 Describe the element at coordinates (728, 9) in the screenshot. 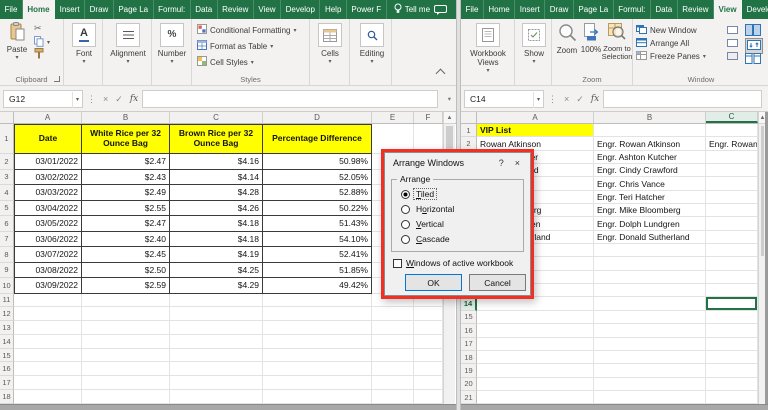

I see `tab-view: View` at that location.